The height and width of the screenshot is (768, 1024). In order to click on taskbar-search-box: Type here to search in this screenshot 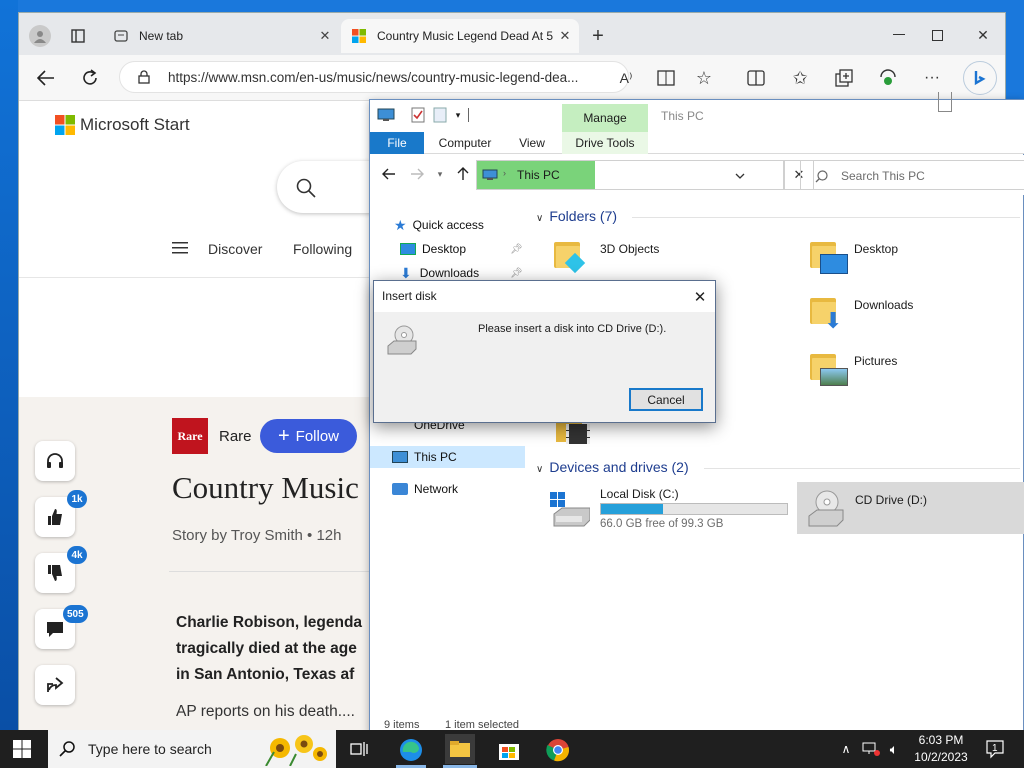, I will do `click(192, 749)`.